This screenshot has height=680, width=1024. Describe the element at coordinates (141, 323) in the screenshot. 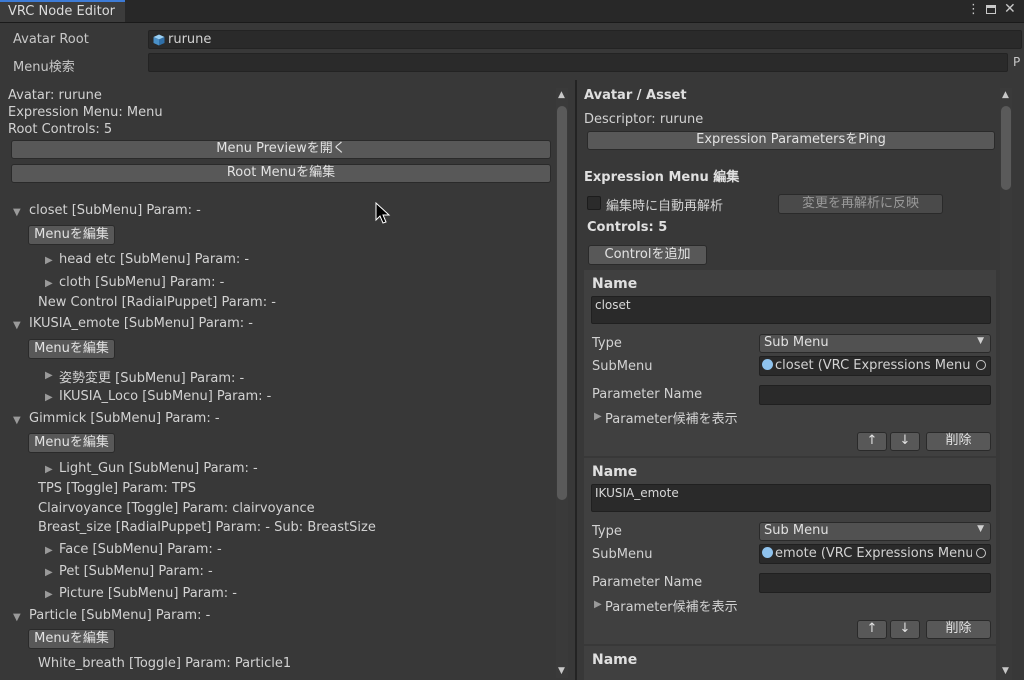

I see `tree-item-ikusia-emote: IKUSIA_emote [SubMenu] Param: -` at that location.